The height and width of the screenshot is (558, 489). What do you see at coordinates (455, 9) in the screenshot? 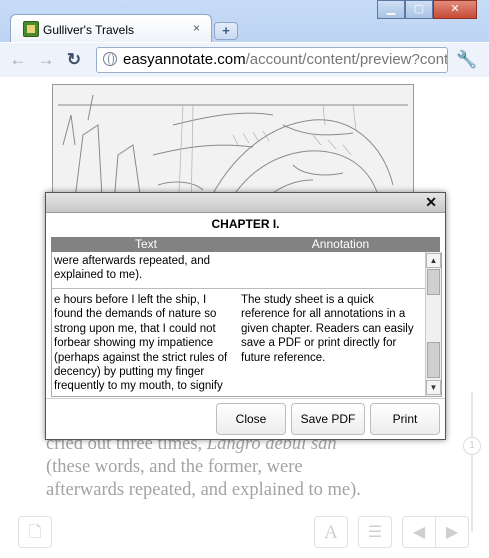
I see `window-close-button: ✕` at bounding box center [455, 9].